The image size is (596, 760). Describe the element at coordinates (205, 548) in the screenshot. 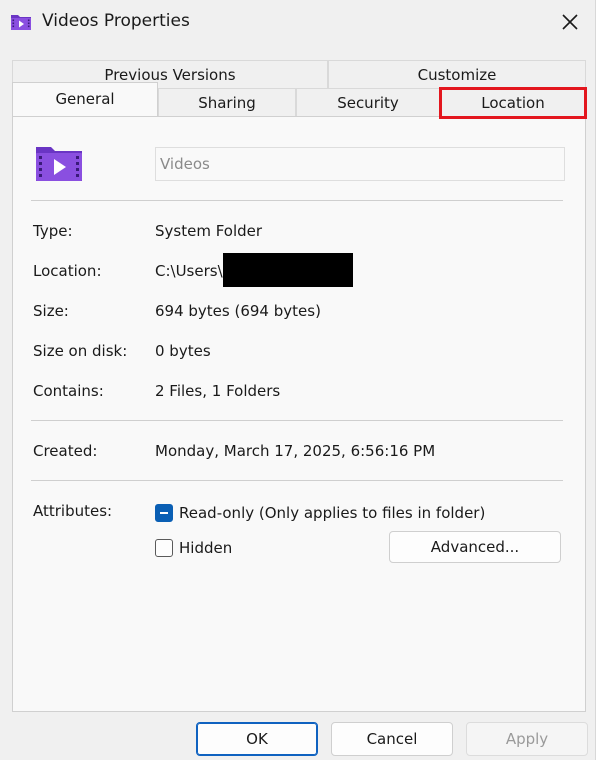

I see `hidden-label: Hidden` at that location.